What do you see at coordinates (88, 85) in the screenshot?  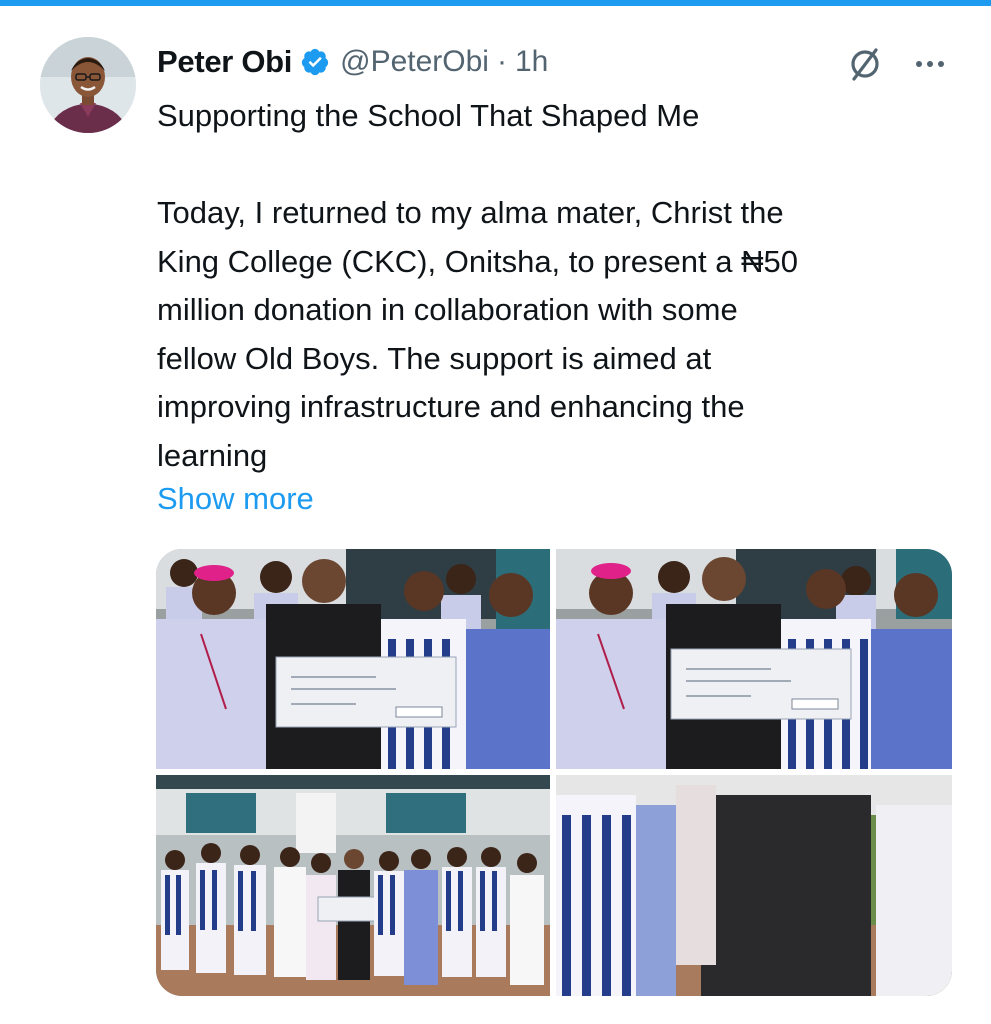 I see `avatar` at bounding box center [88, 85].